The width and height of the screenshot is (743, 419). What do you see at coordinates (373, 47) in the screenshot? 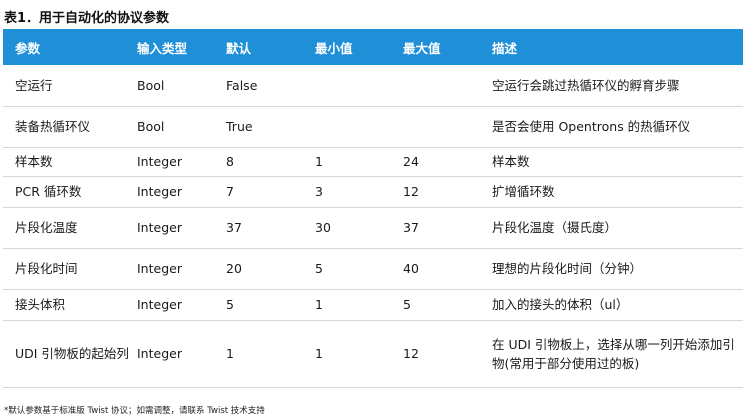
I see `table-header-row: 参数 输入类型 默认 最小值 最大值 描述` at bounding box center [373, 47].